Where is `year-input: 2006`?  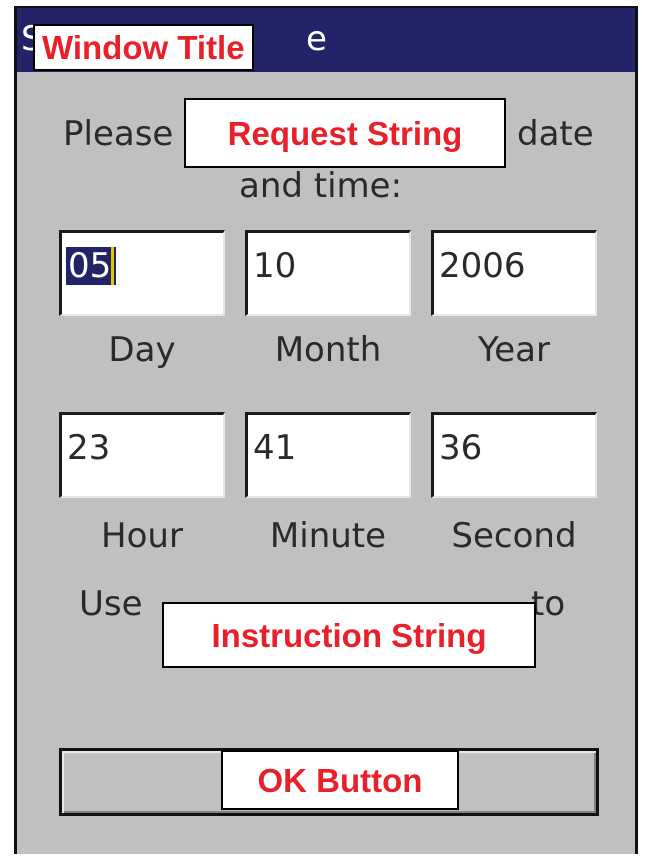 year-input: 2006 is located at coordinates (514, 273).